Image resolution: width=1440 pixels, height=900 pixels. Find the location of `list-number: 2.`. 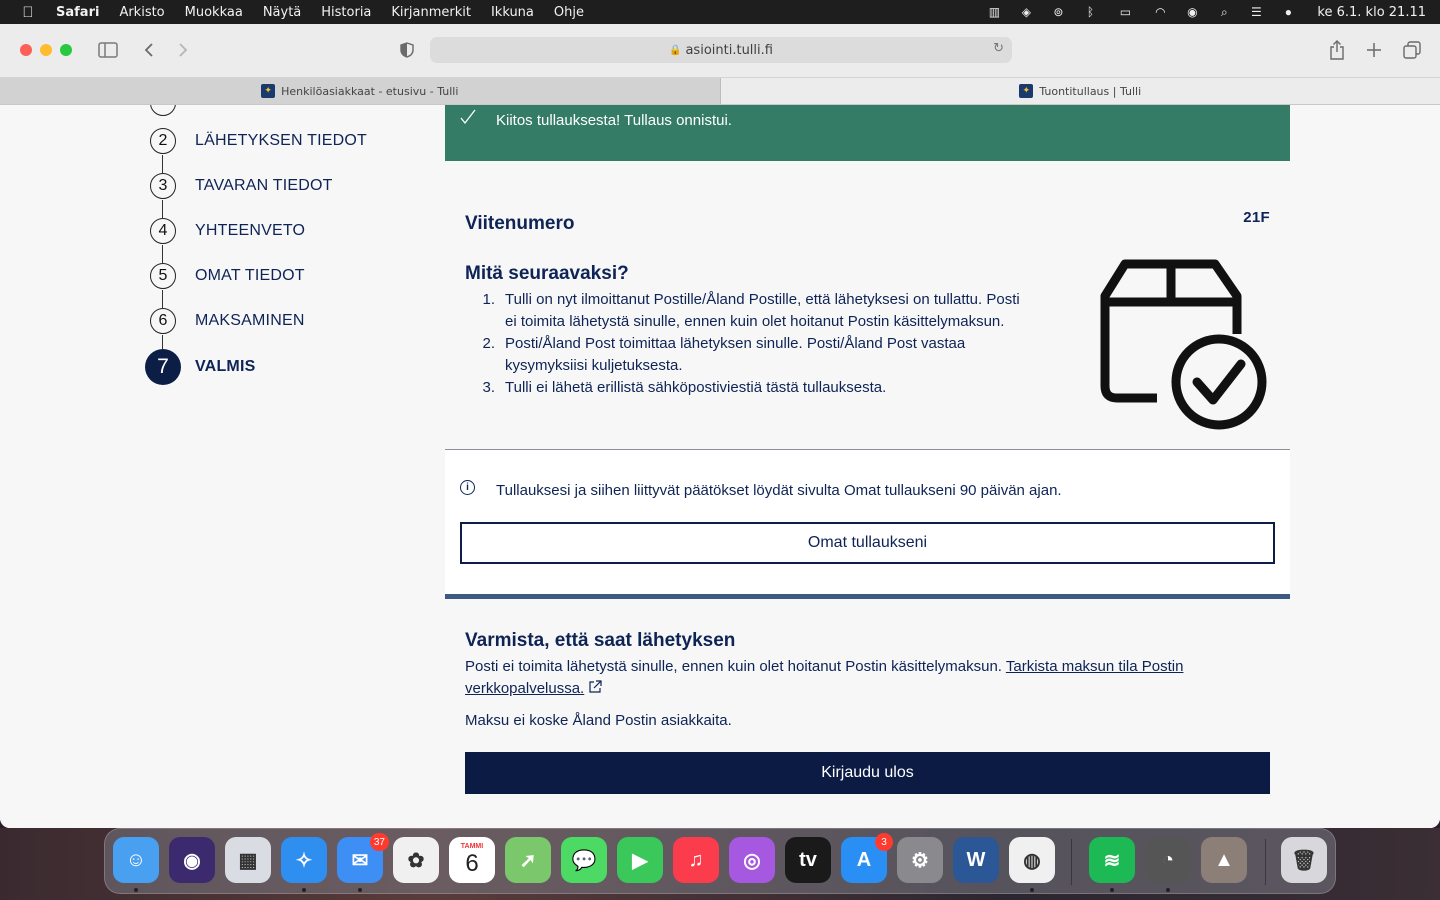

list-number: 2. is located at coordinates (488, 343).